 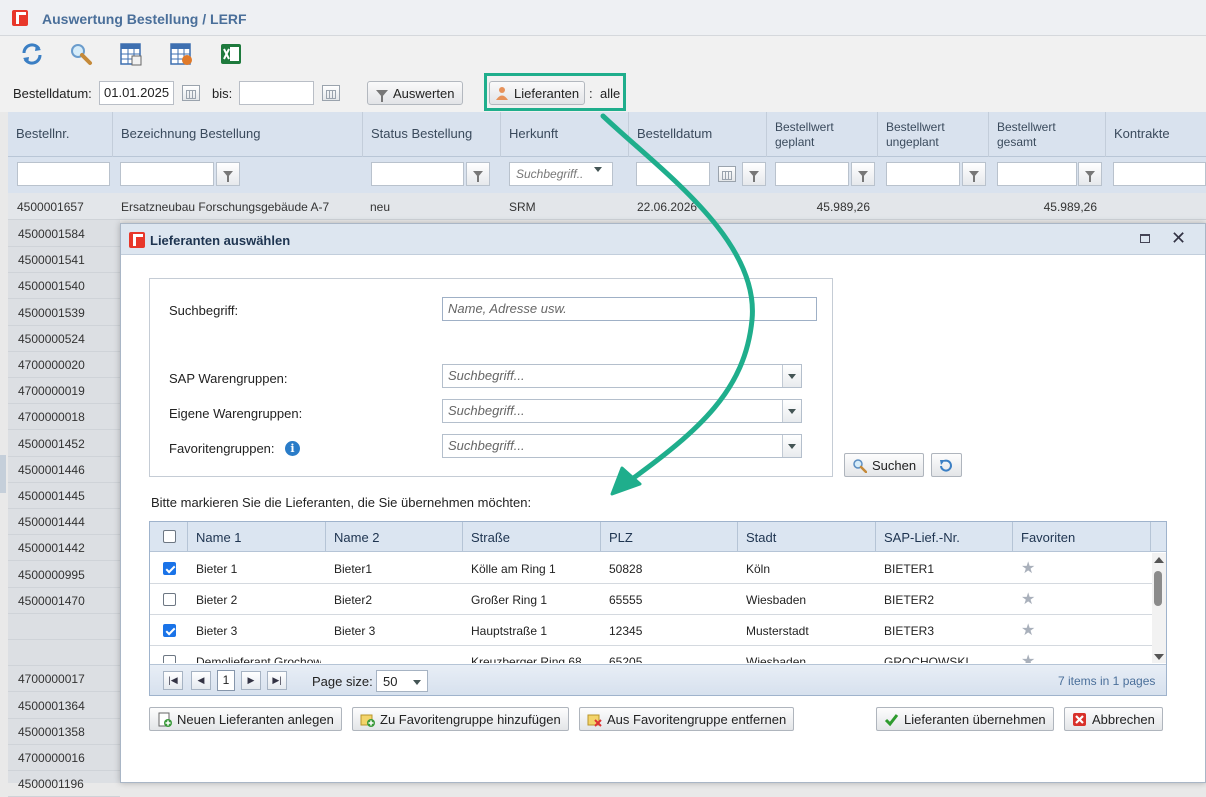 What do you see at coordinates (698, 134) in the screenshot?
I see `col-header-datum: Bestelldatum` at bounding box center [698, 134].